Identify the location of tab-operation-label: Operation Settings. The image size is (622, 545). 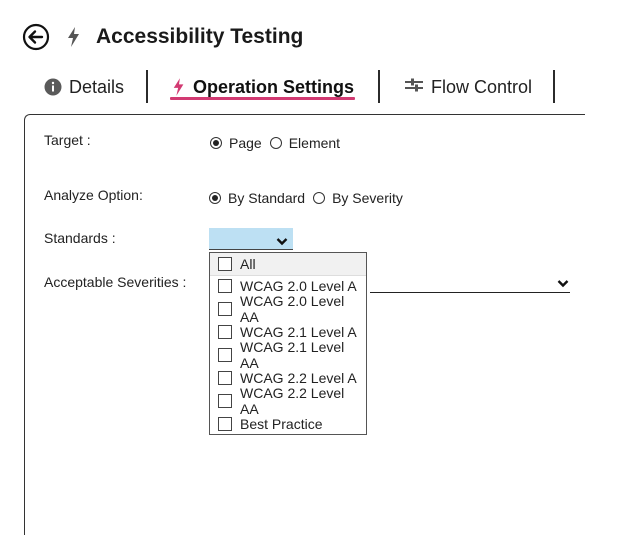
(274, 86).